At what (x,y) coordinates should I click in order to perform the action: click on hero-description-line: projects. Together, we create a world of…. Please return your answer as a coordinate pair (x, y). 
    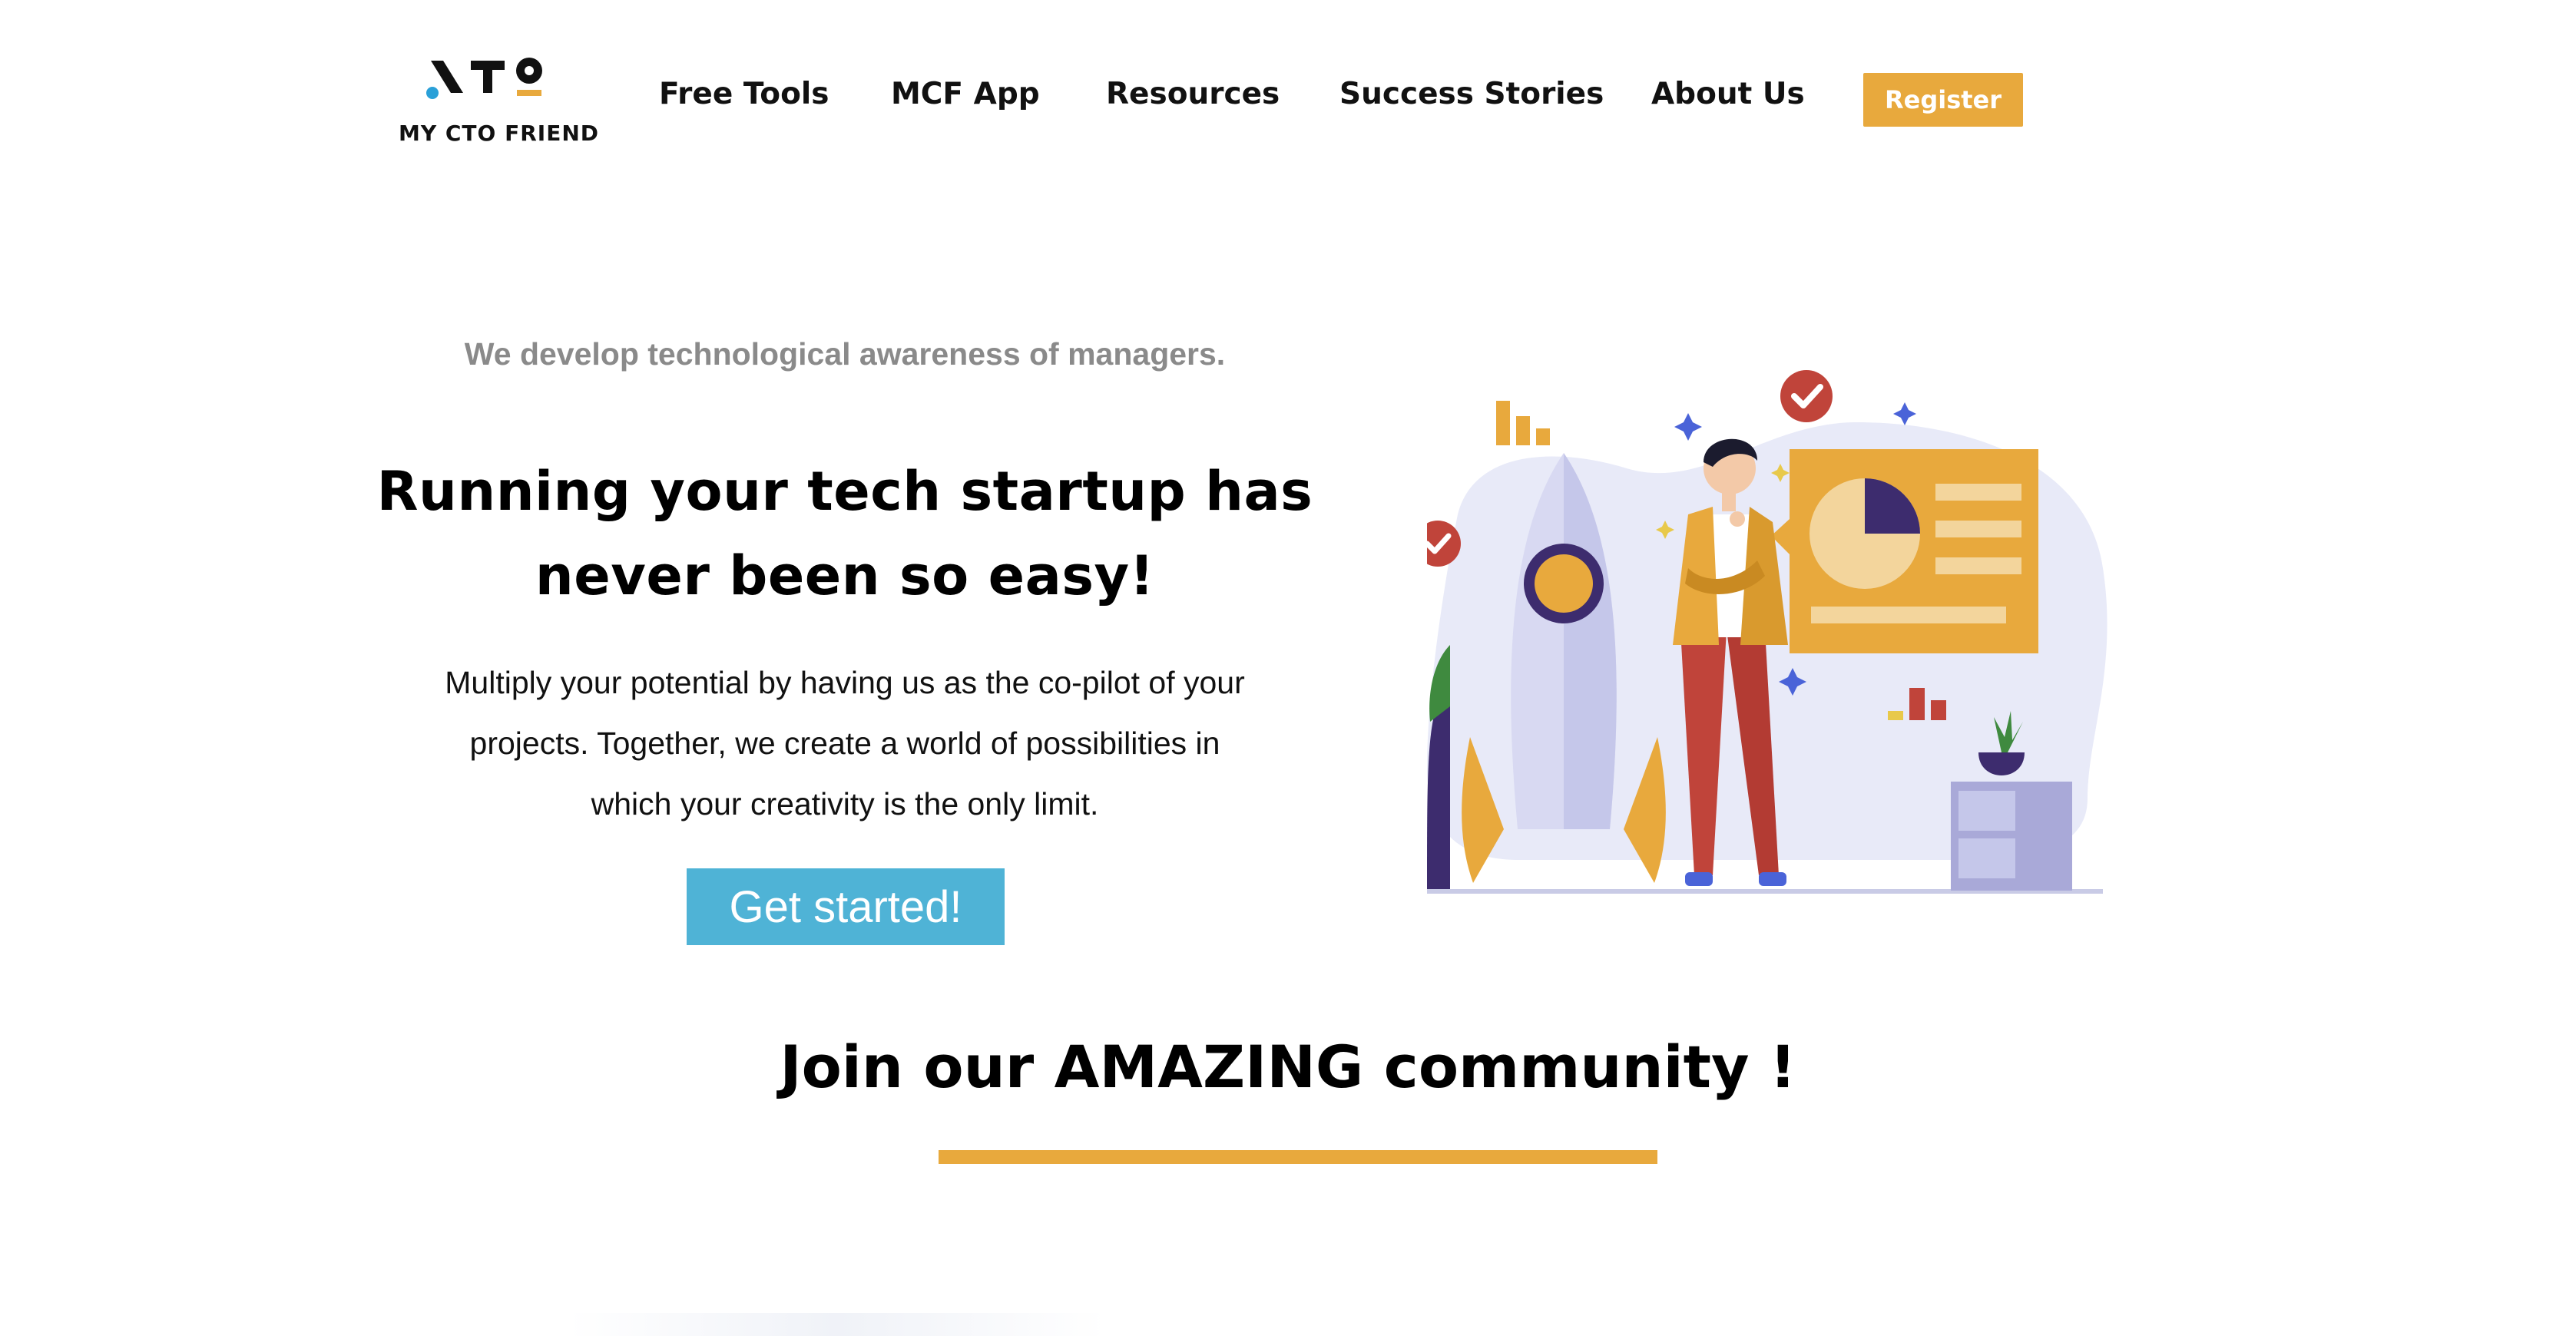
    Looking at the image, I should click on (844, 743).